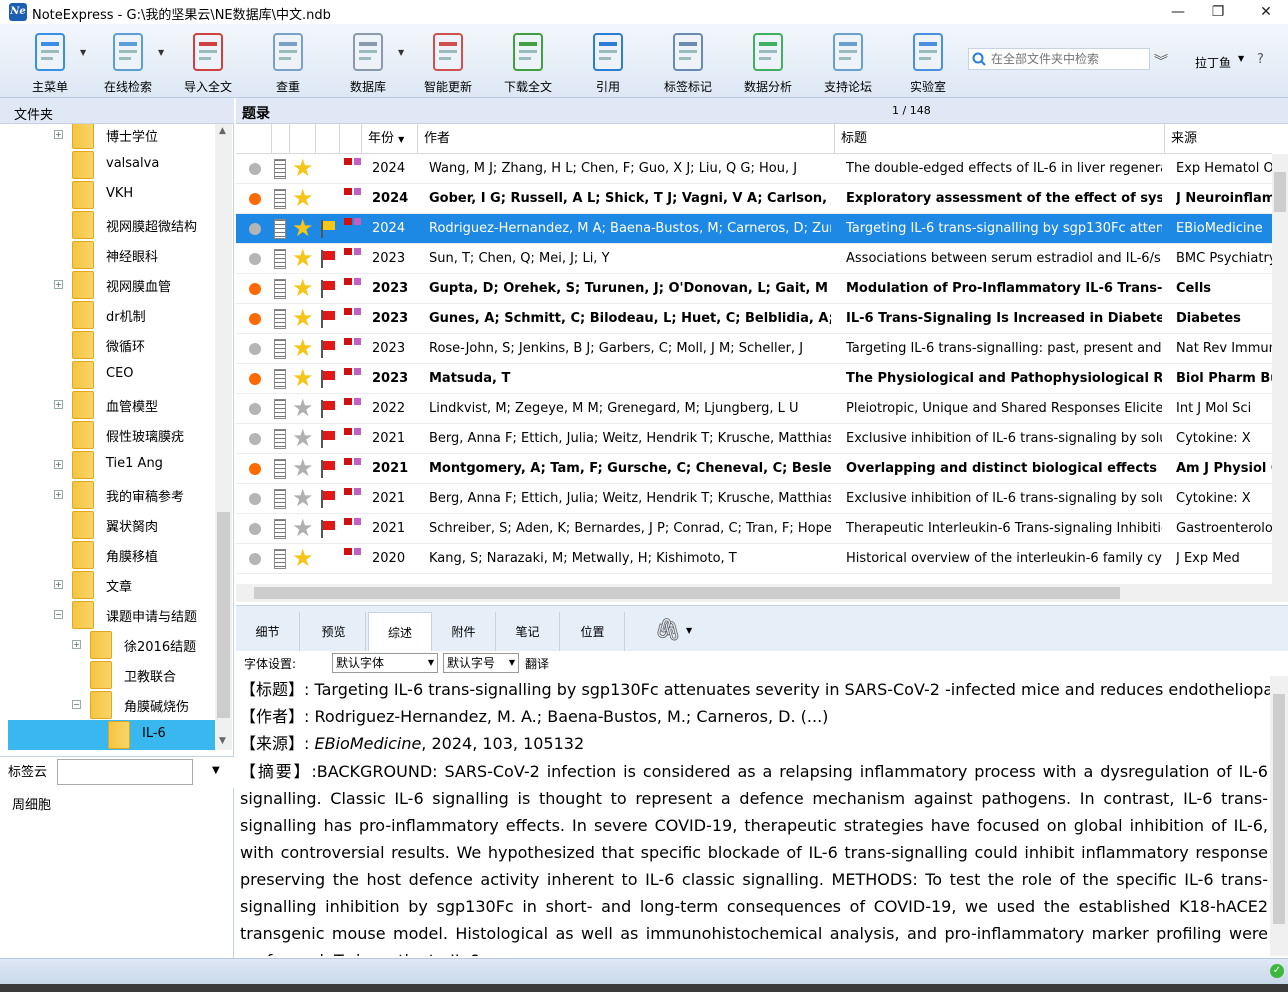 The width and height of the screenshot is (1288, 992). Describe the element at coordinates (31, 803) in the screenshot. I see `tag-cloud-item: 周细胞` at that location.